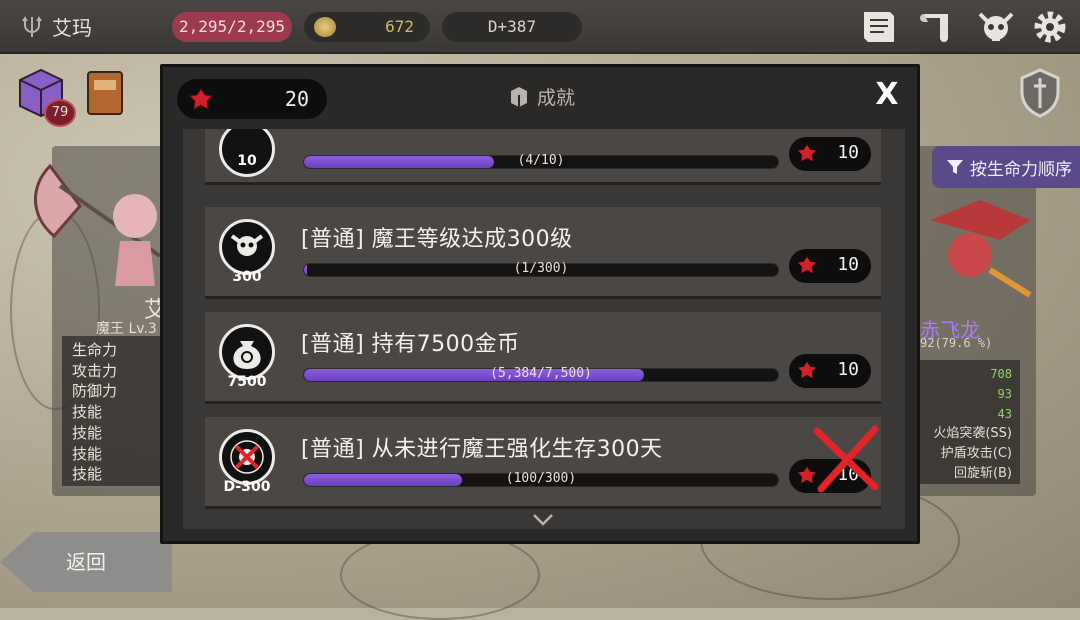  Describe the element at coordinates (976, 453) in the screenshot. I see `monster-skill: 护盾攻击(C)` at that location.